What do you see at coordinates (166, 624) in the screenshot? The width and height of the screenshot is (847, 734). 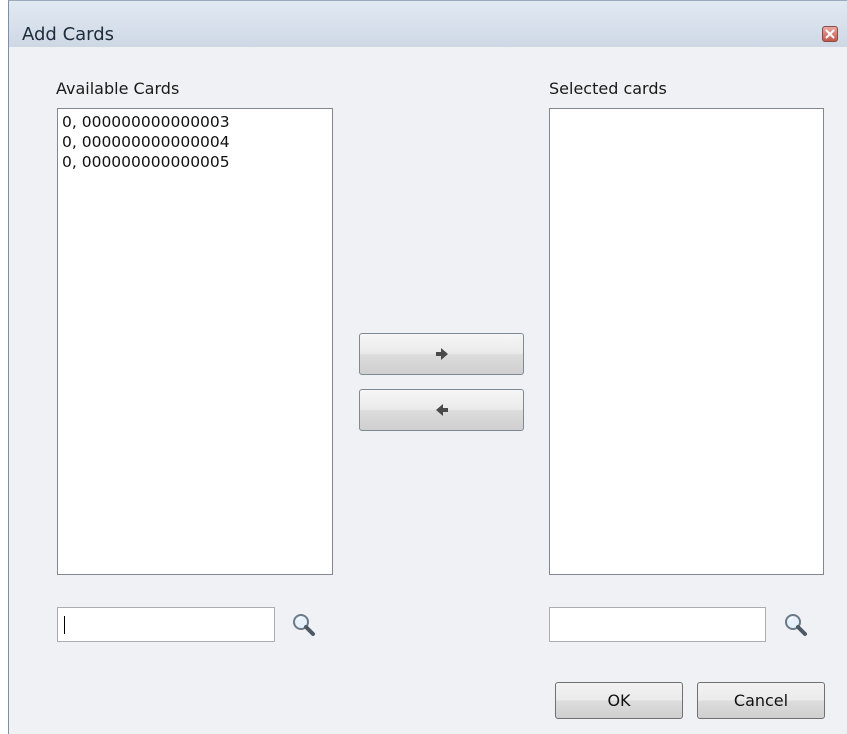 I see `available-search-input` at bounding box center [166, 624].